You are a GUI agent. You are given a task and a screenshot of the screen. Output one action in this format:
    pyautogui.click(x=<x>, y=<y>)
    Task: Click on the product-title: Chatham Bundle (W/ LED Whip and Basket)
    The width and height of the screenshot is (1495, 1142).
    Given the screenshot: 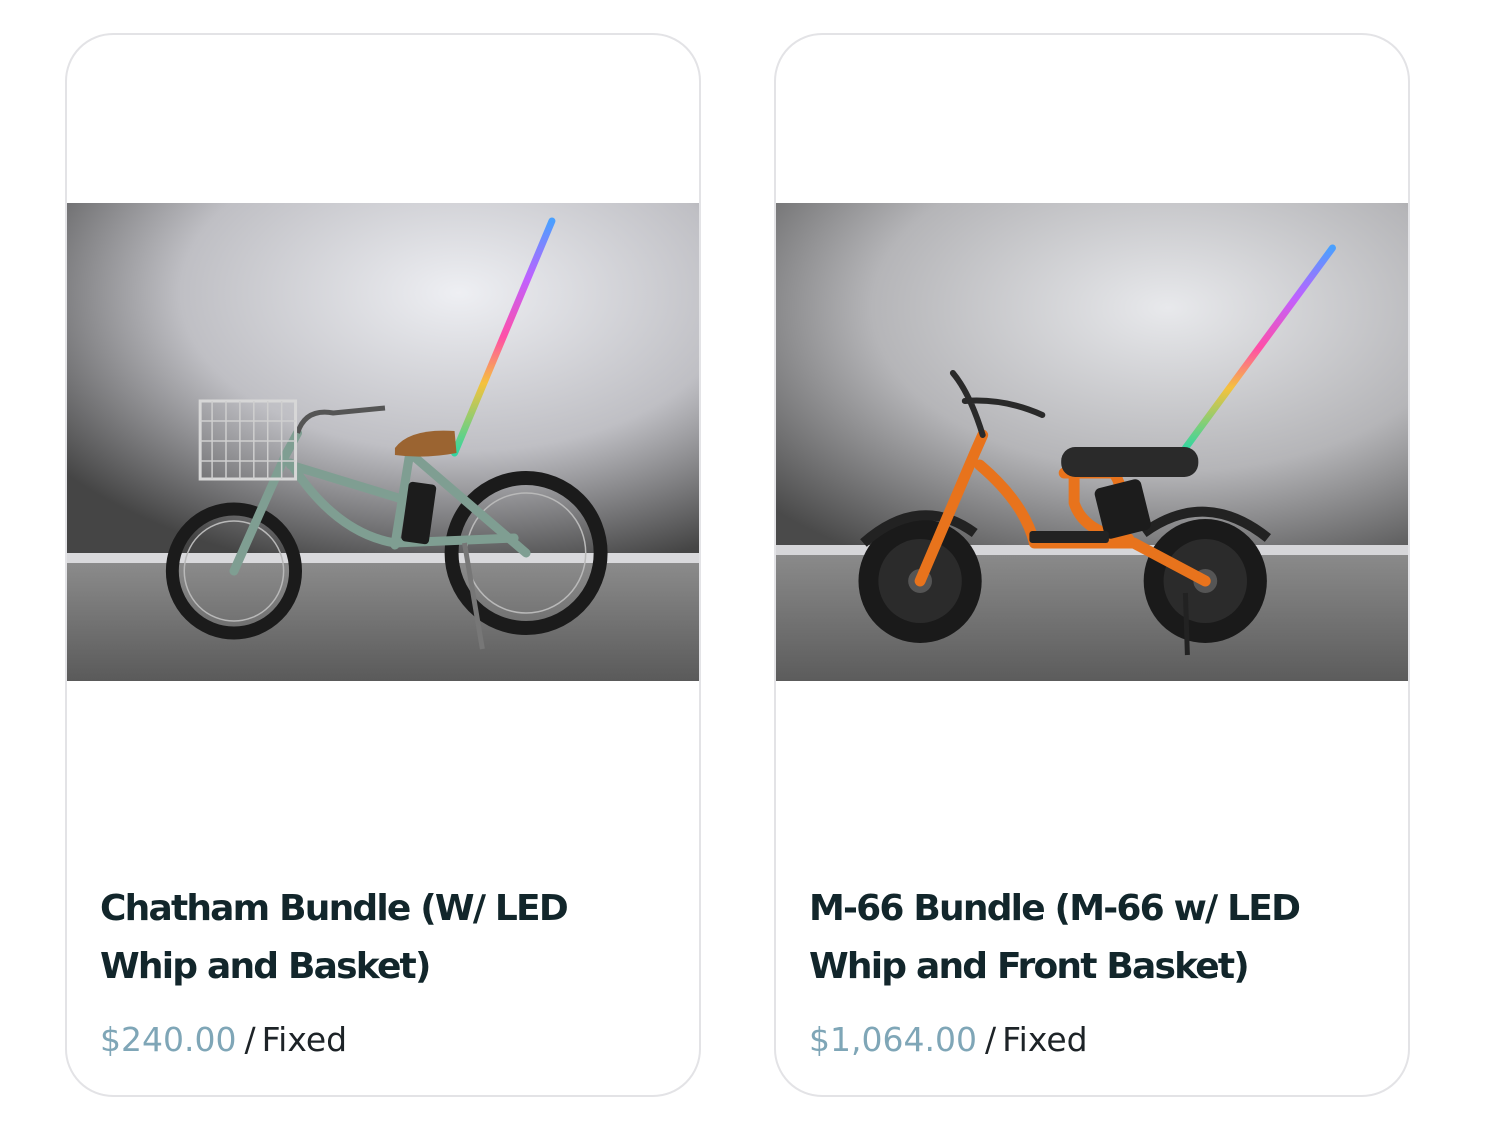 What is the action you would take?
    pyautogui.click(x=380, y=938)
    